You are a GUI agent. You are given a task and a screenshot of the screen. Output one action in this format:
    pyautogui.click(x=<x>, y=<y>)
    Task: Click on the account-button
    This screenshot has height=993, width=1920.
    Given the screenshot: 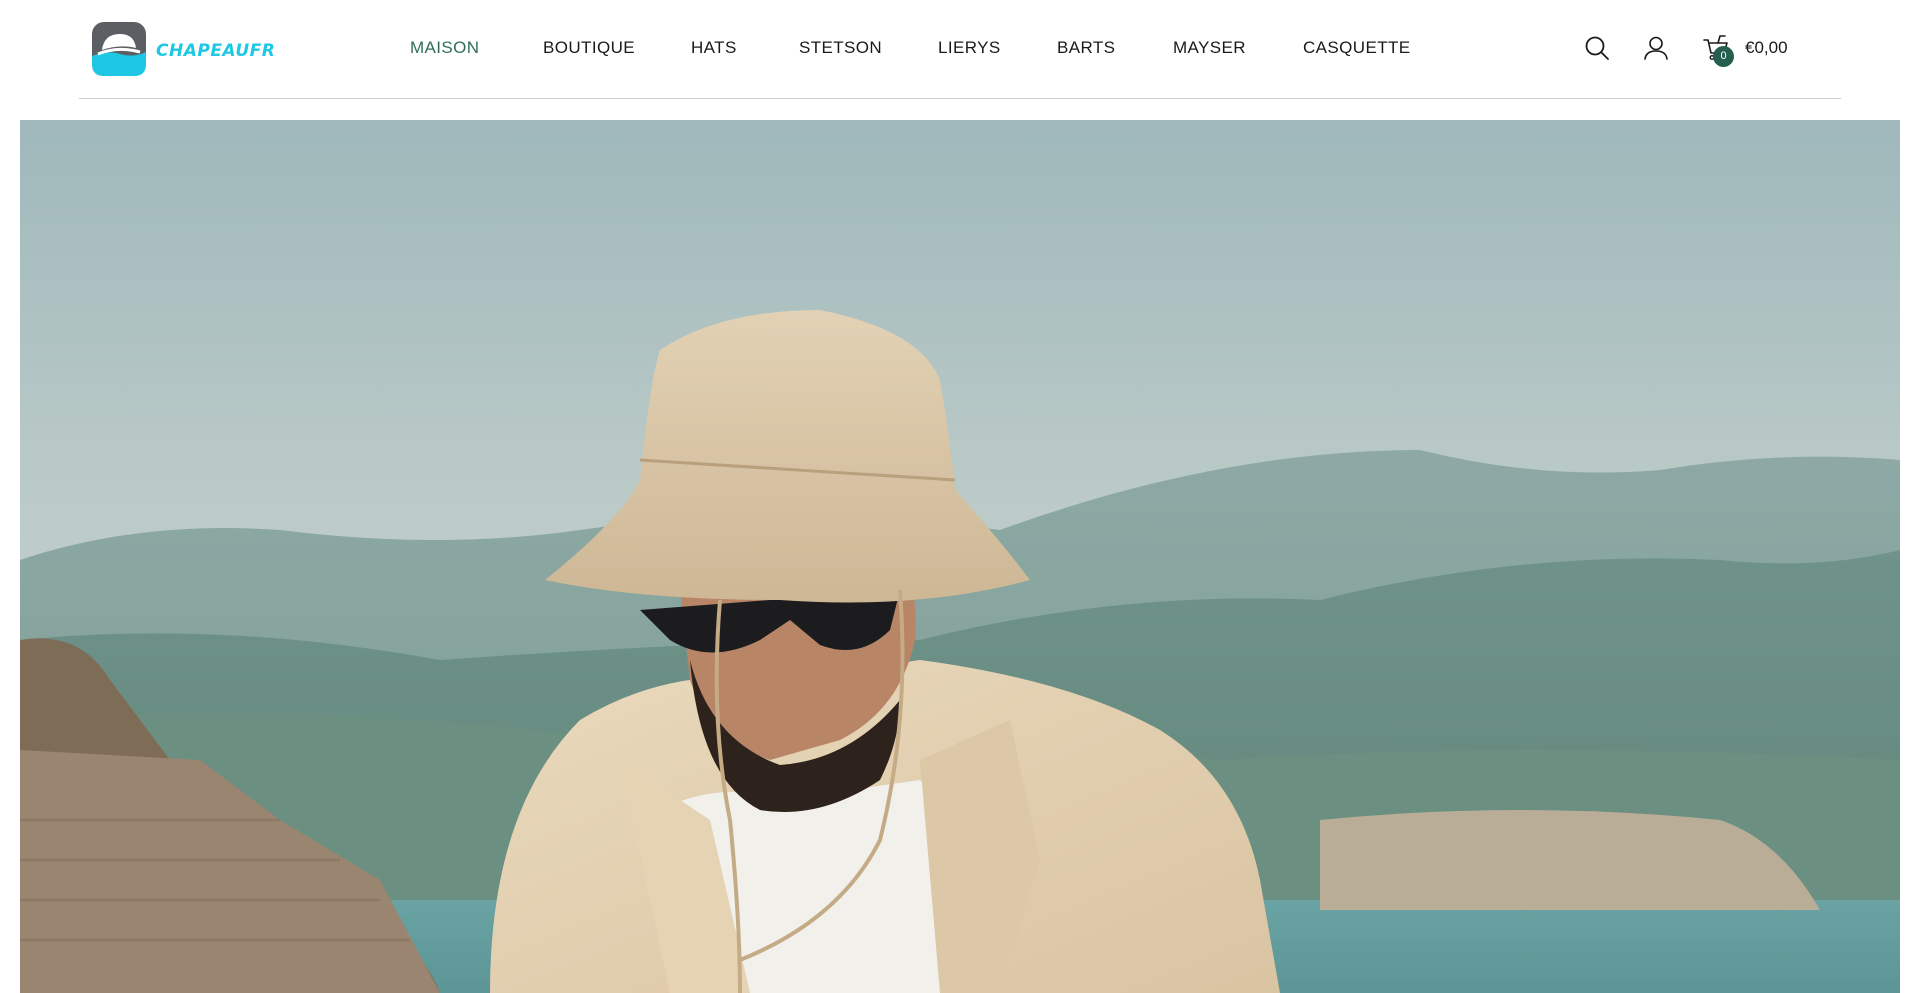 What is the action you would take?
    pyautogui.click(x=1656, y=48)
    